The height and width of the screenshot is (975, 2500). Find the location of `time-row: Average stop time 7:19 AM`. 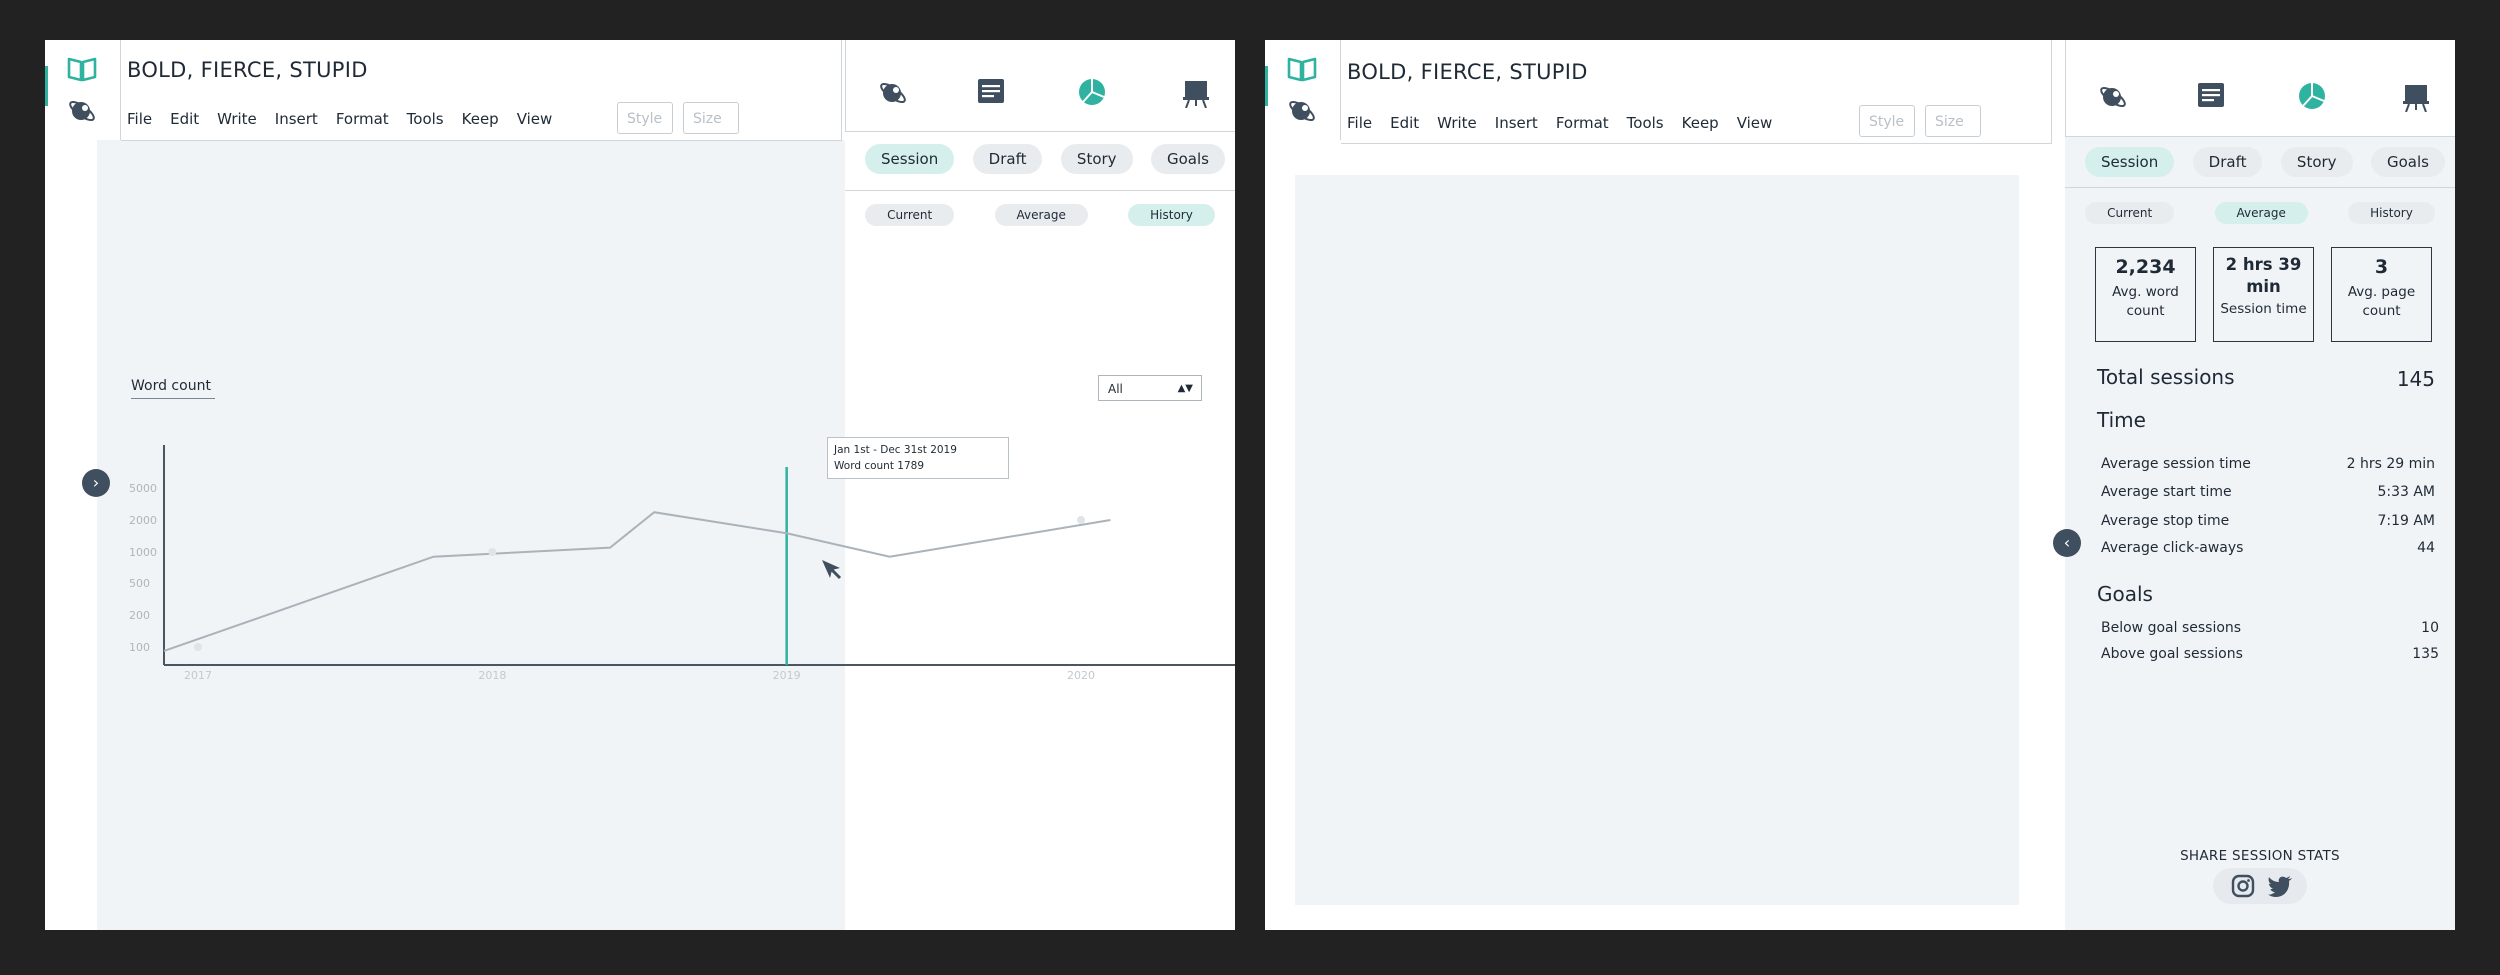

time-row: Average stop time 7:19 AM is located at coordinates (2268, 521).